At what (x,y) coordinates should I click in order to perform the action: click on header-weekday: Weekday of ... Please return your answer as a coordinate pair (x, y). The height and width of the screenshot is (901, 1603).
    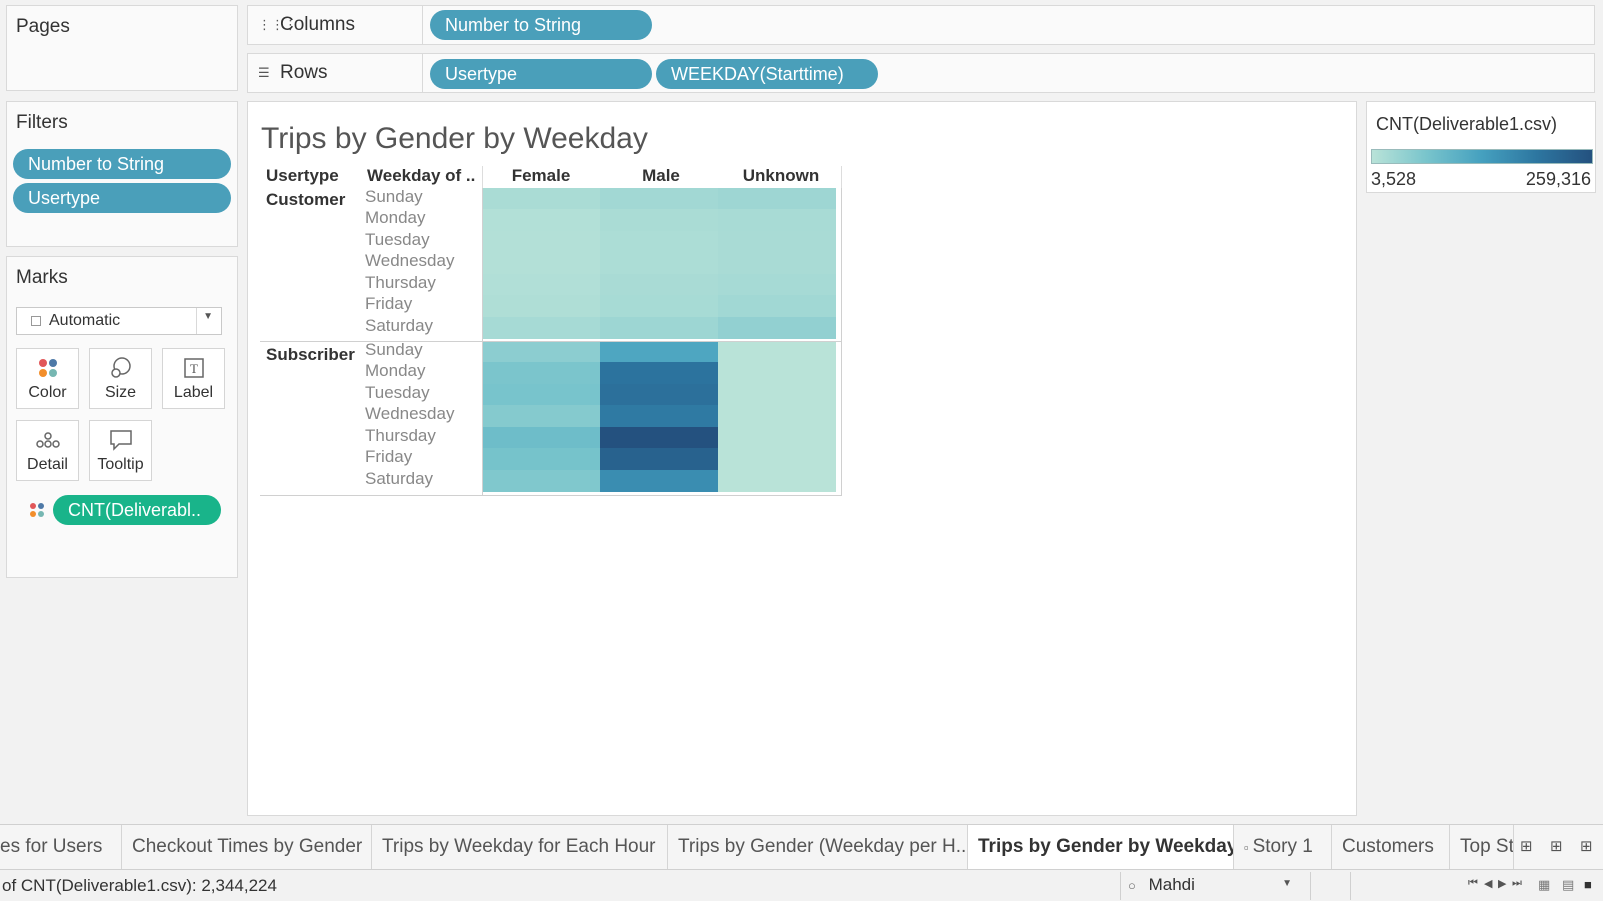
    Looking at the image, I should click on (421, 176).